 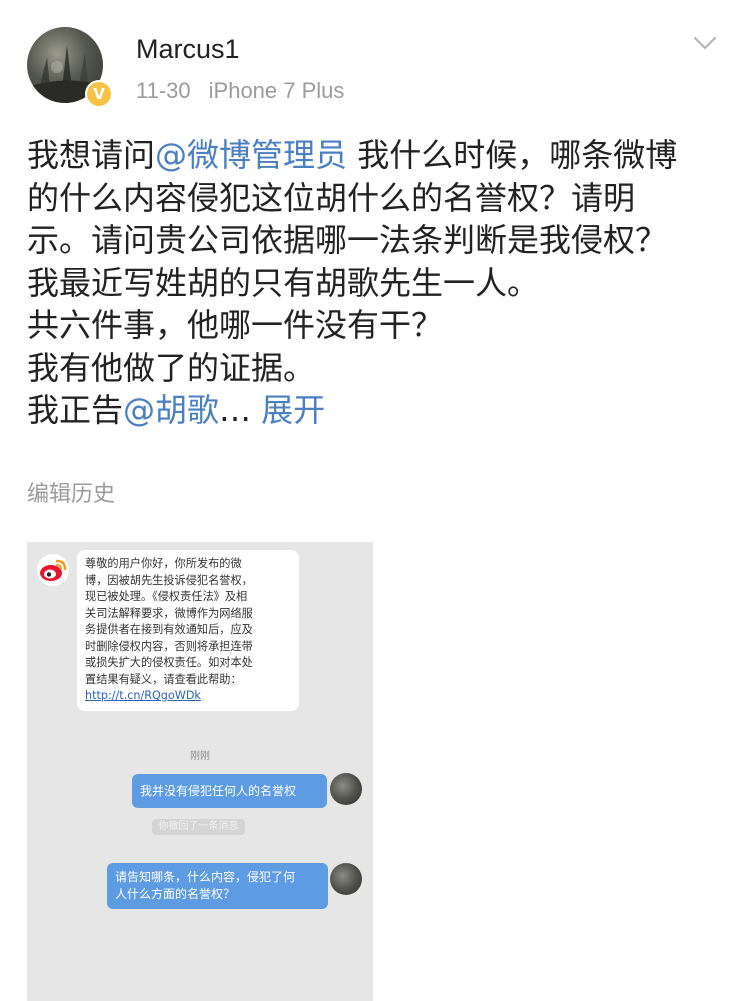 What do you see at coordinates (163, 90) in the screenshot?
I see `post-date: 11-30` at bounding box center [163, 90].